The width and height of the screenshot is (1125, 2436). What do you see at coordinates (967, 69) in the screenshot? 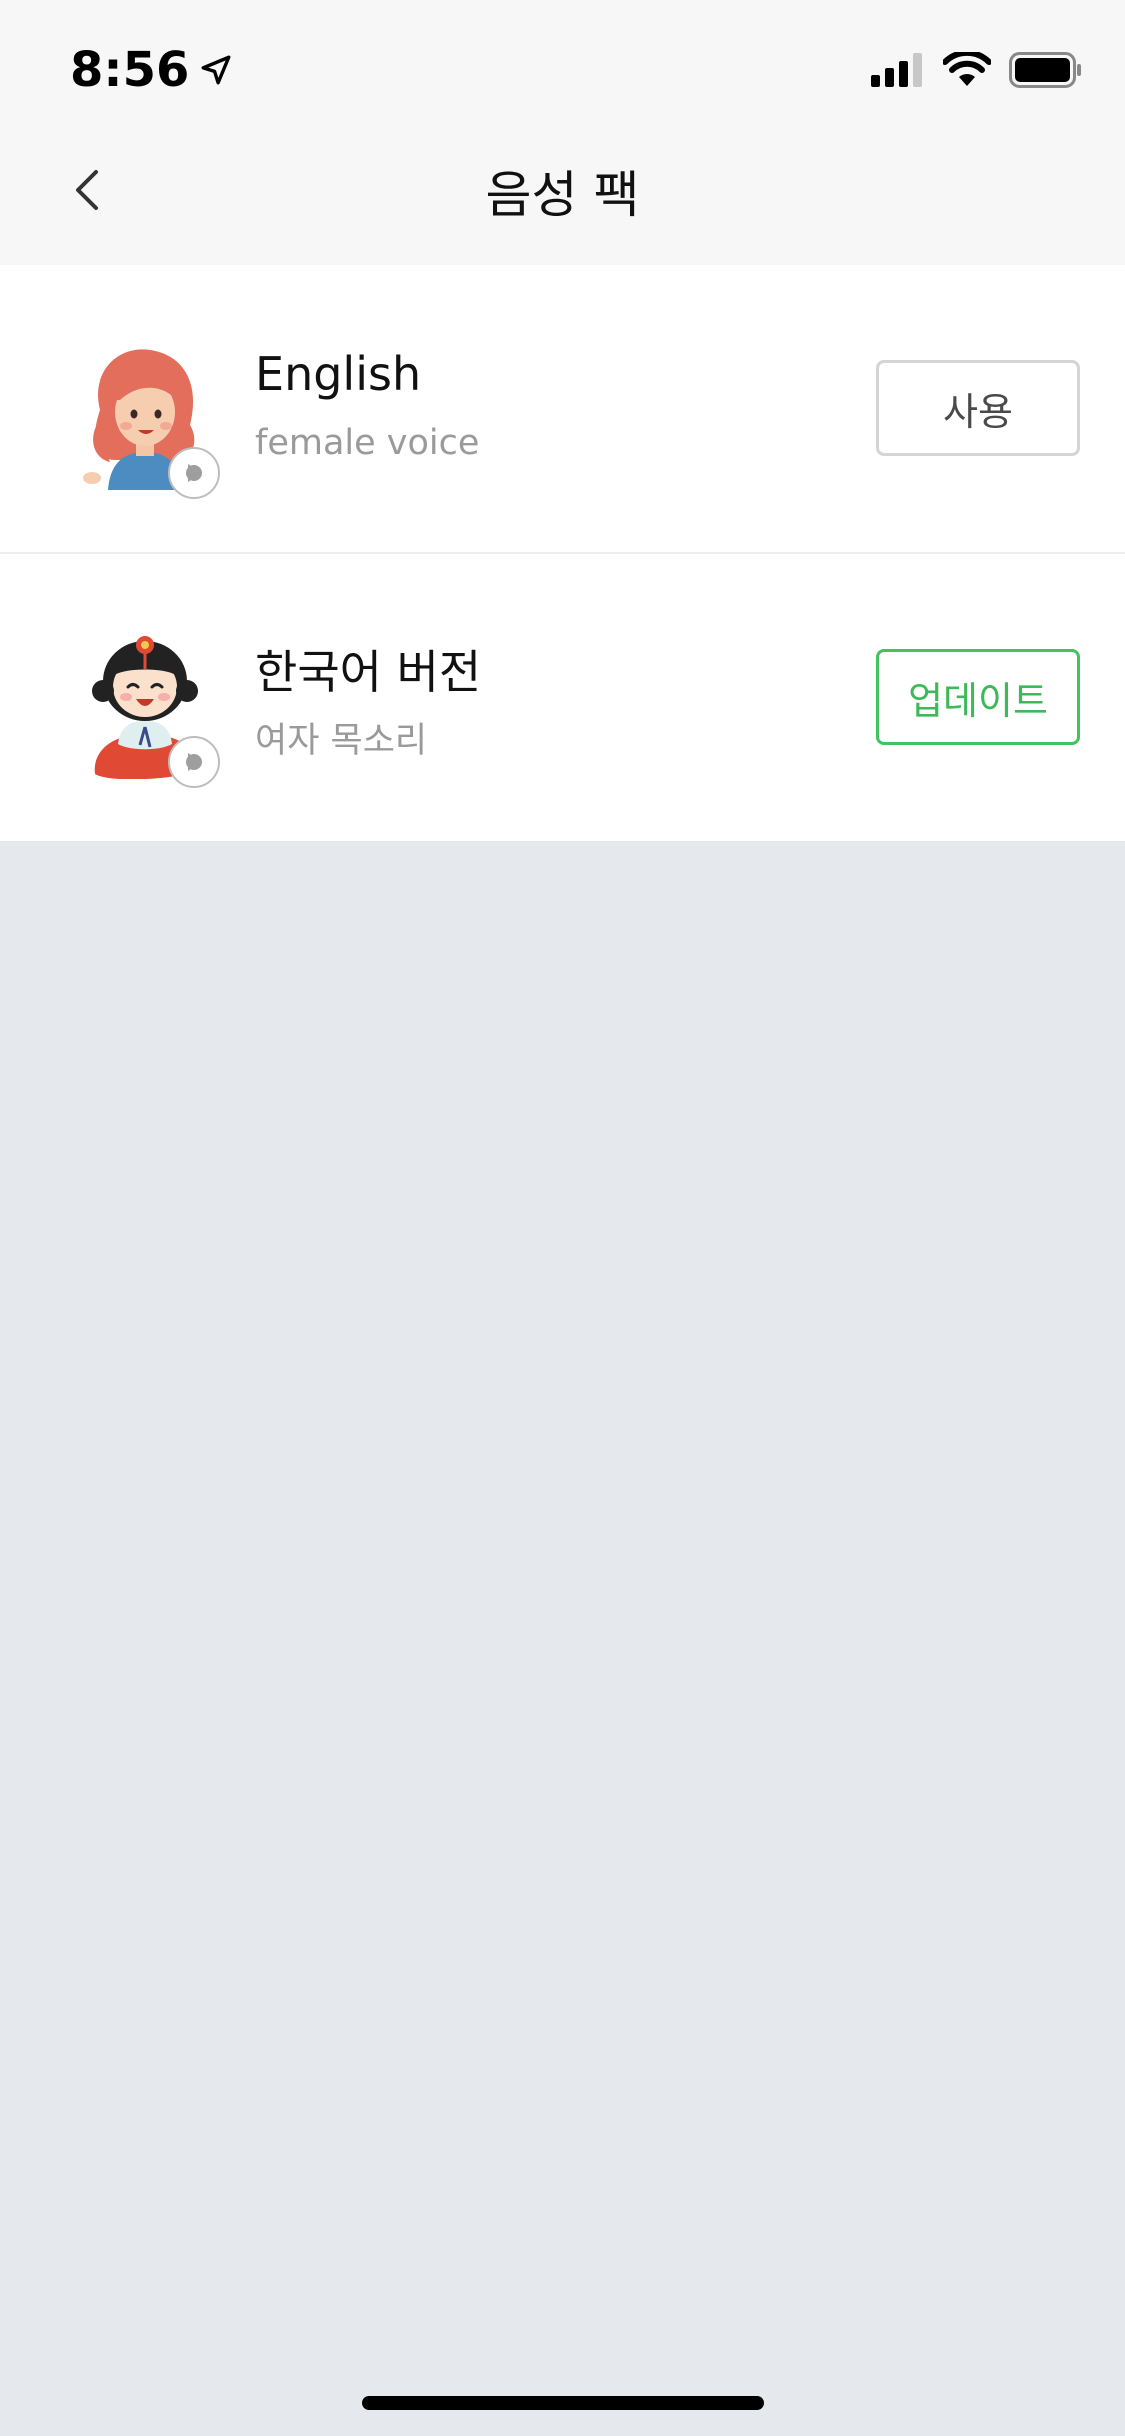
I see `wifi-icon` at bounding box center [967, 69].